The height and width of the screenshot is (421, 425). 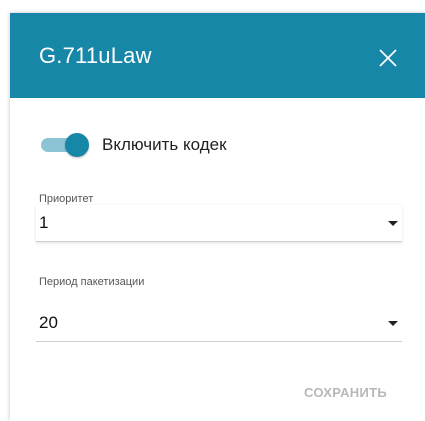 What do you see at coordinates (77, 145) in the screenshot?
I see `toggle-knob` at bounding box center [77, 145].